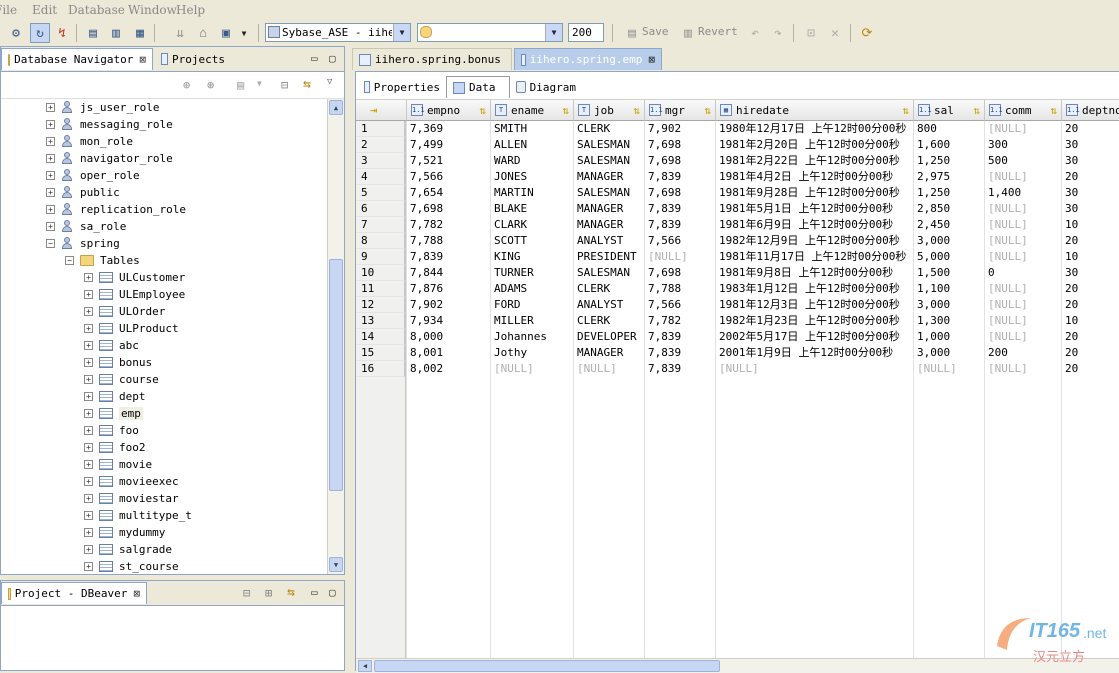  What do you see at coordinates (815, 209) in the screenshot?
I see `grid-cell-hiredate: 1981年5月1日 上午12时00分00秒` at bounding box center [815, 209].